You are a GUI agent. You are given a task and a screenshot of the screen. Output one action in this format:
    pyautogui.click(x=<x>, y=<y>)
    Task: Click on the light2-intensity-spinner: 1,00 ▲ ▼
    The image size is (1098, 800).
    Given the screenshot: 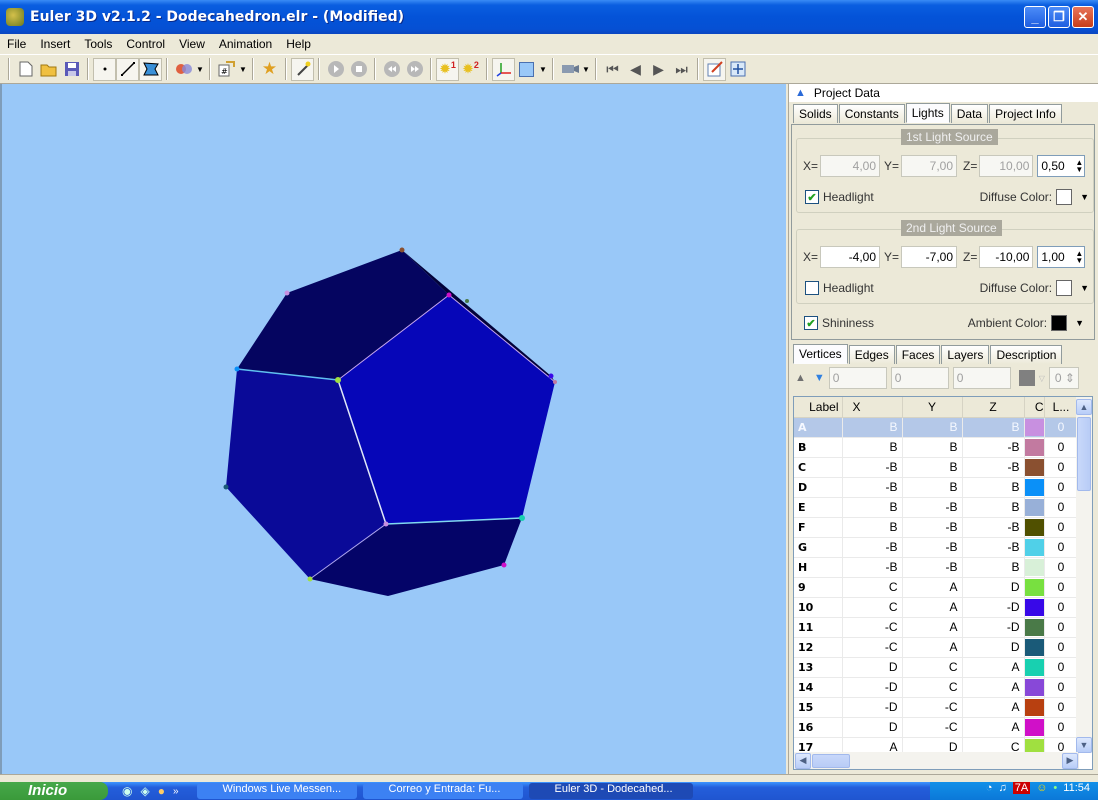 What is the action you would take?
    pyautogui.click(x=1061, y=257)
    